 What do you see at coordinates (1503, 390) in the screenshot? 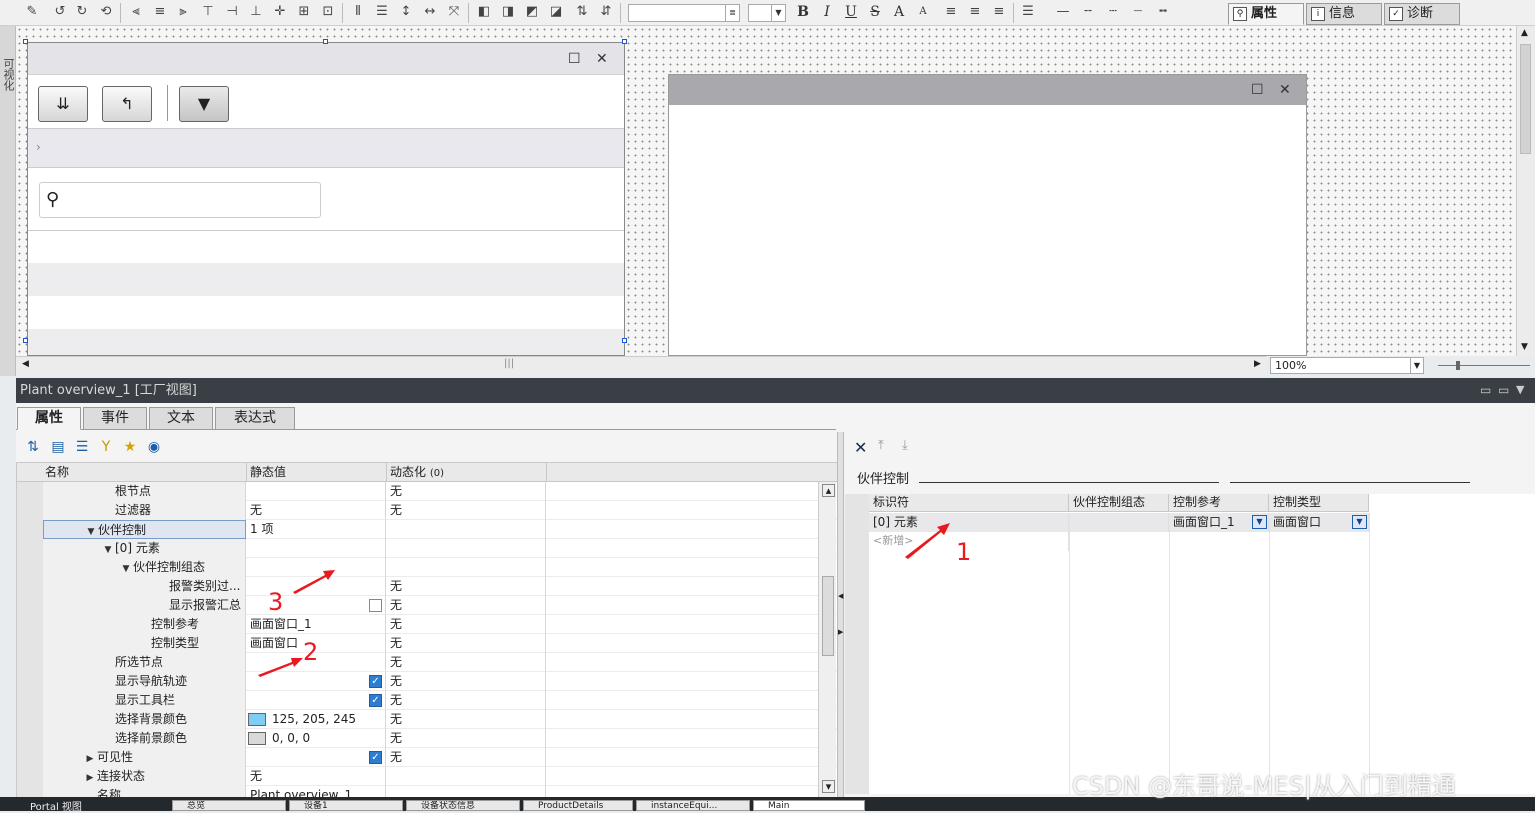
I see `panel-window-icon: ▭` at bounding box center [1503, 390].